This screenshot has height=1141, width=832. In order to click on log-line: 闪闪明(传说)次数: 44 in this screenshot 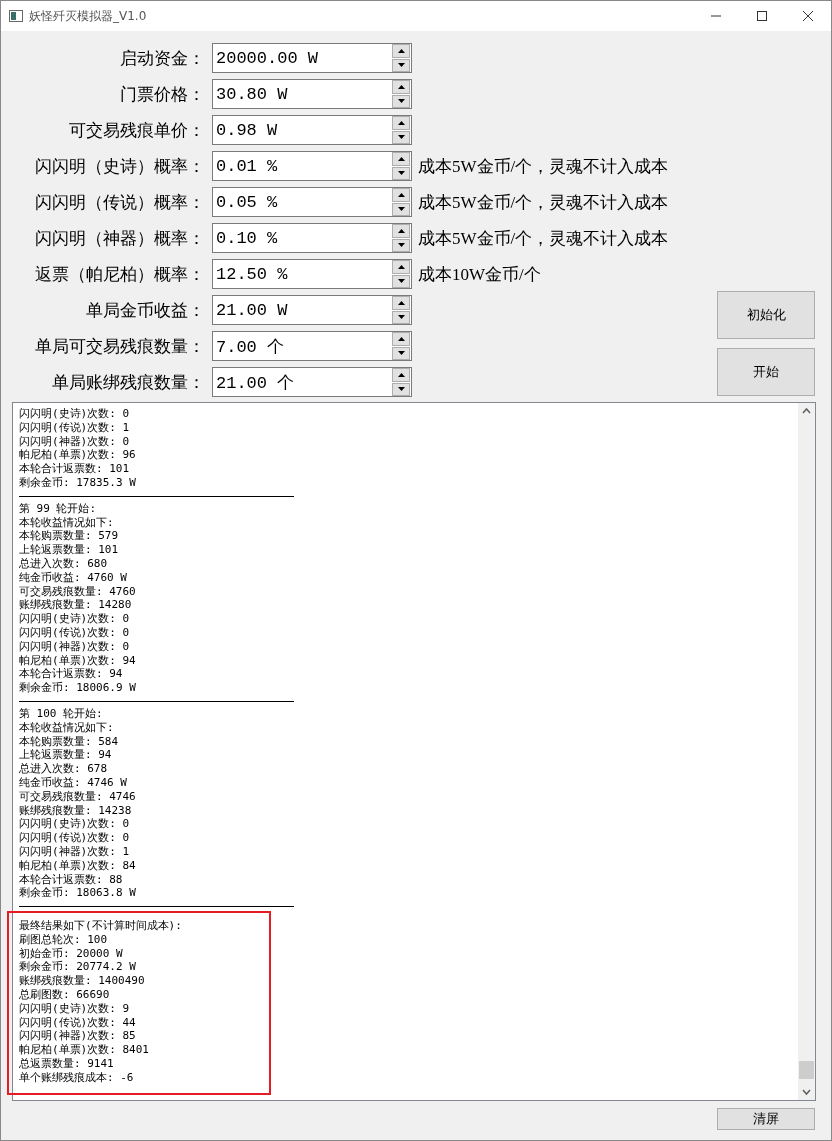, I will do `click(78, 1022)`.